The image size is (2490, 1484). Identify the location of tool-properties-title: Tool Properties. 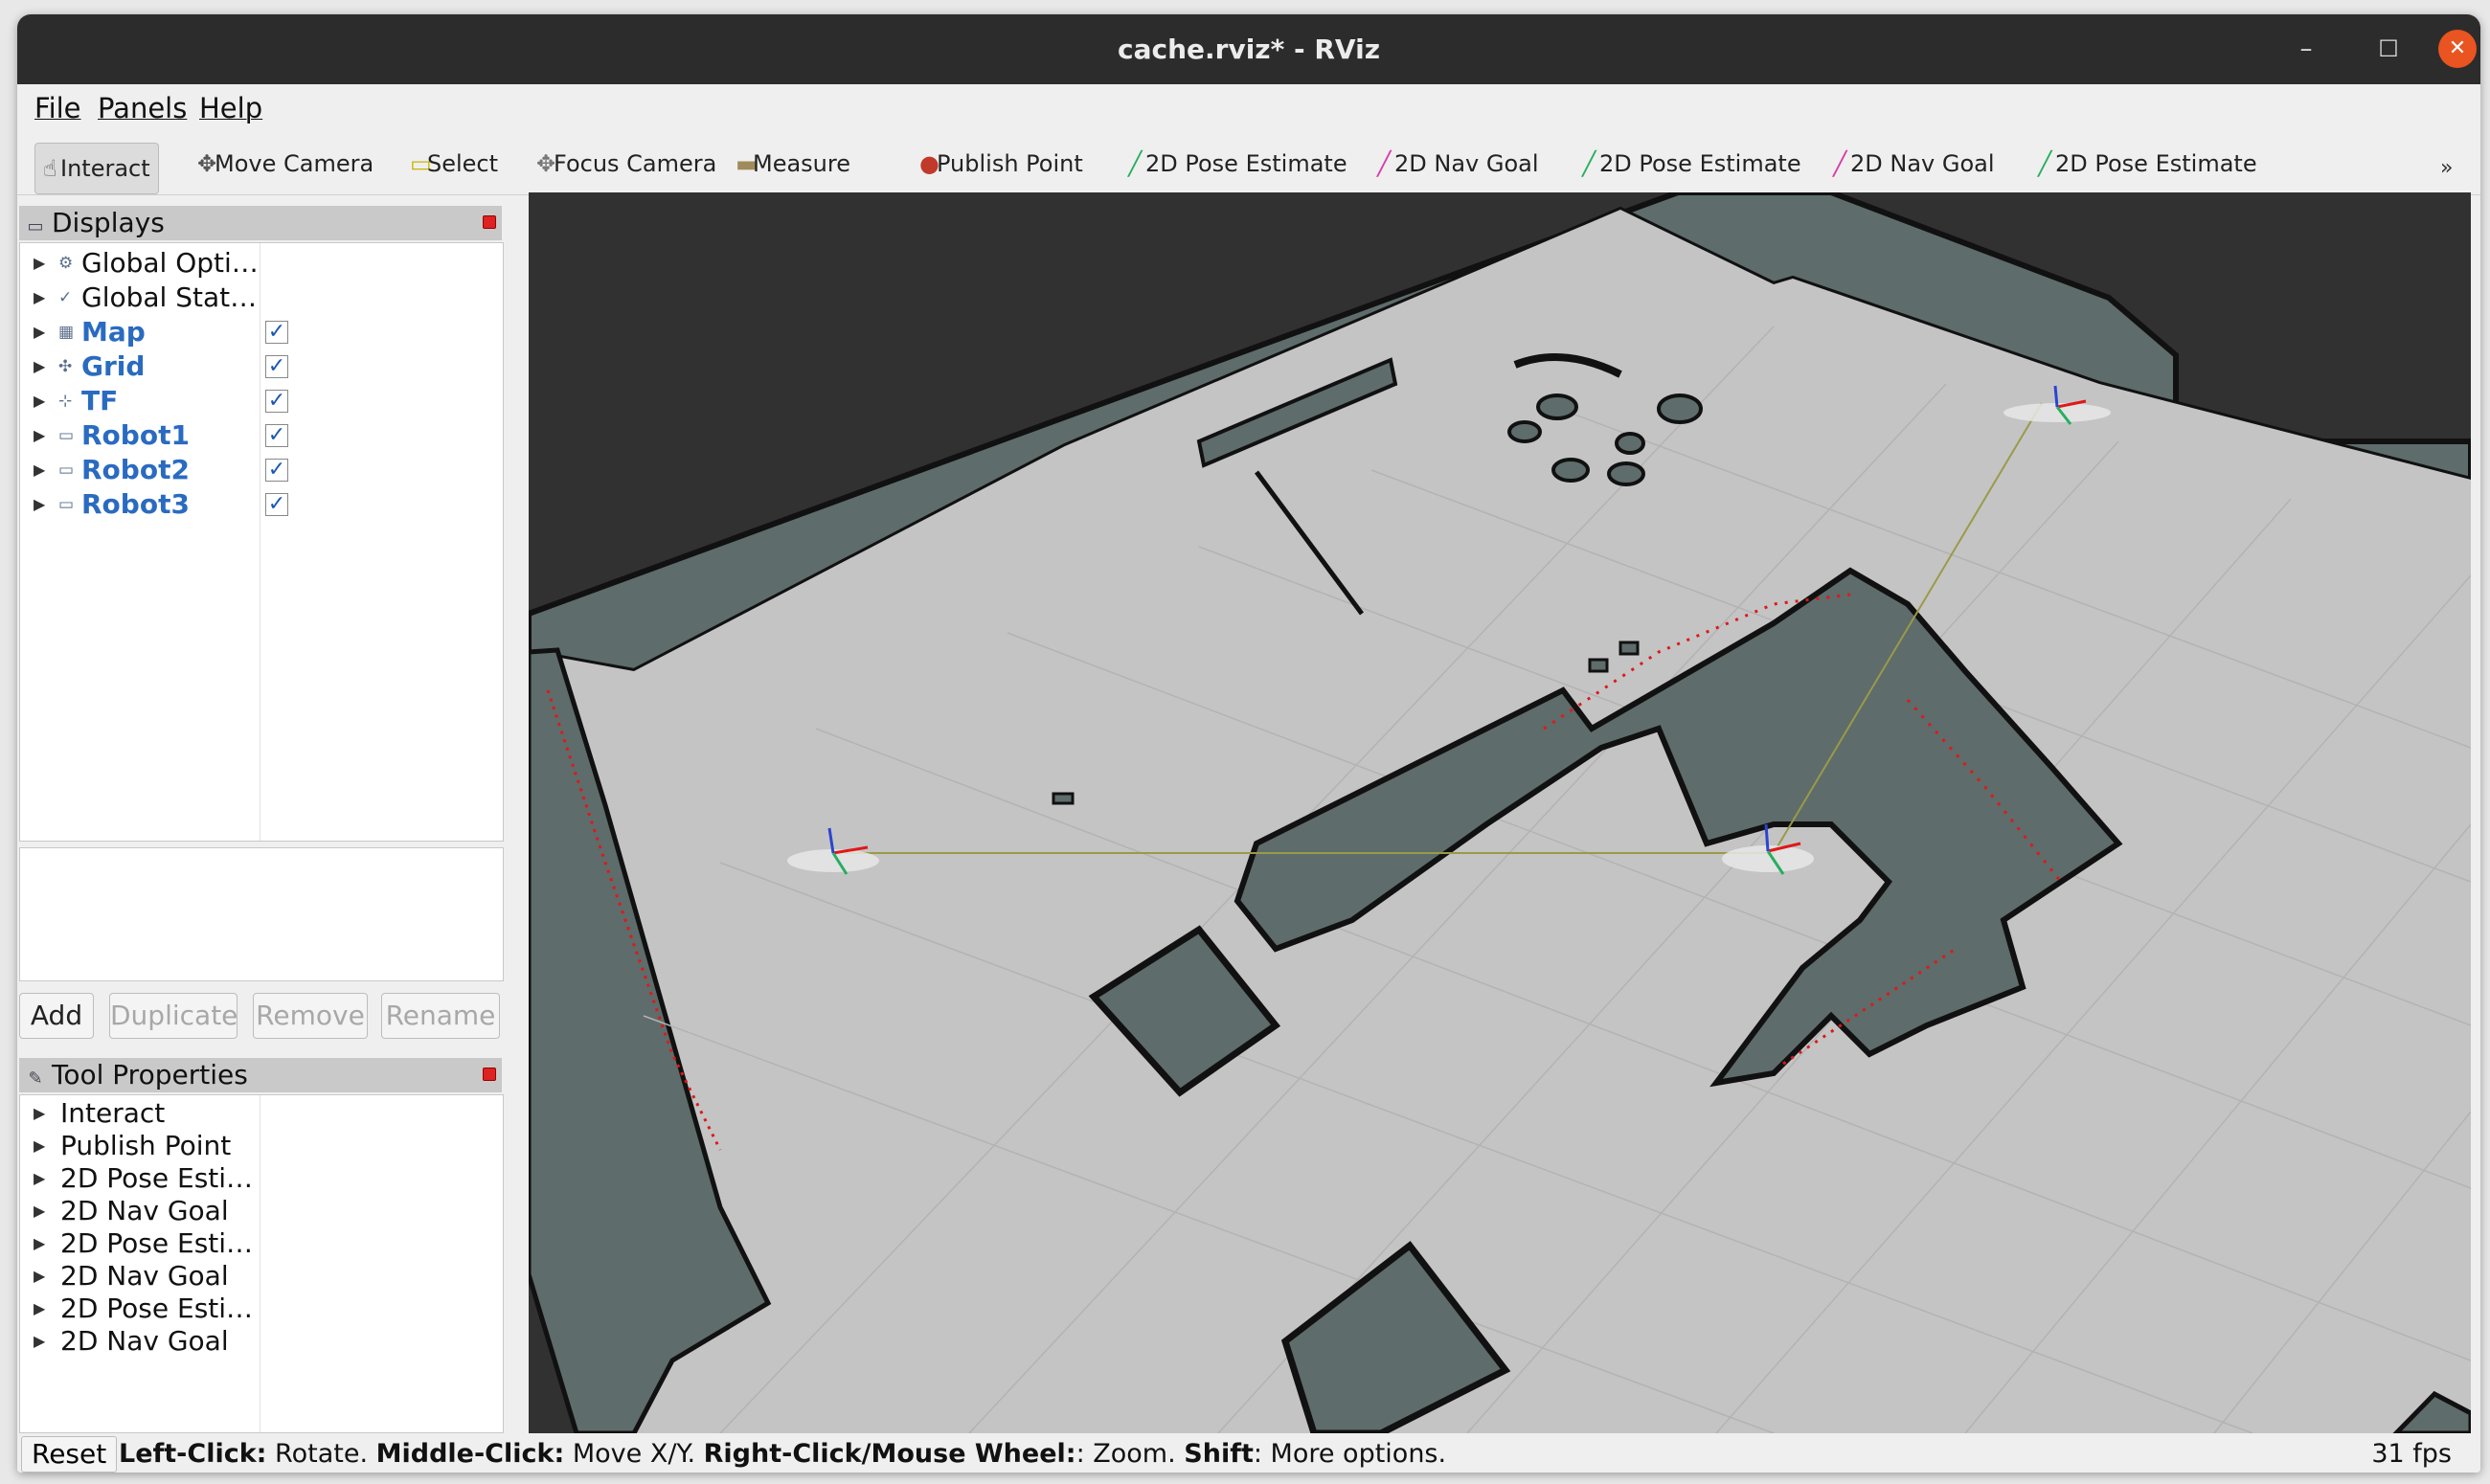
(150, 1075).